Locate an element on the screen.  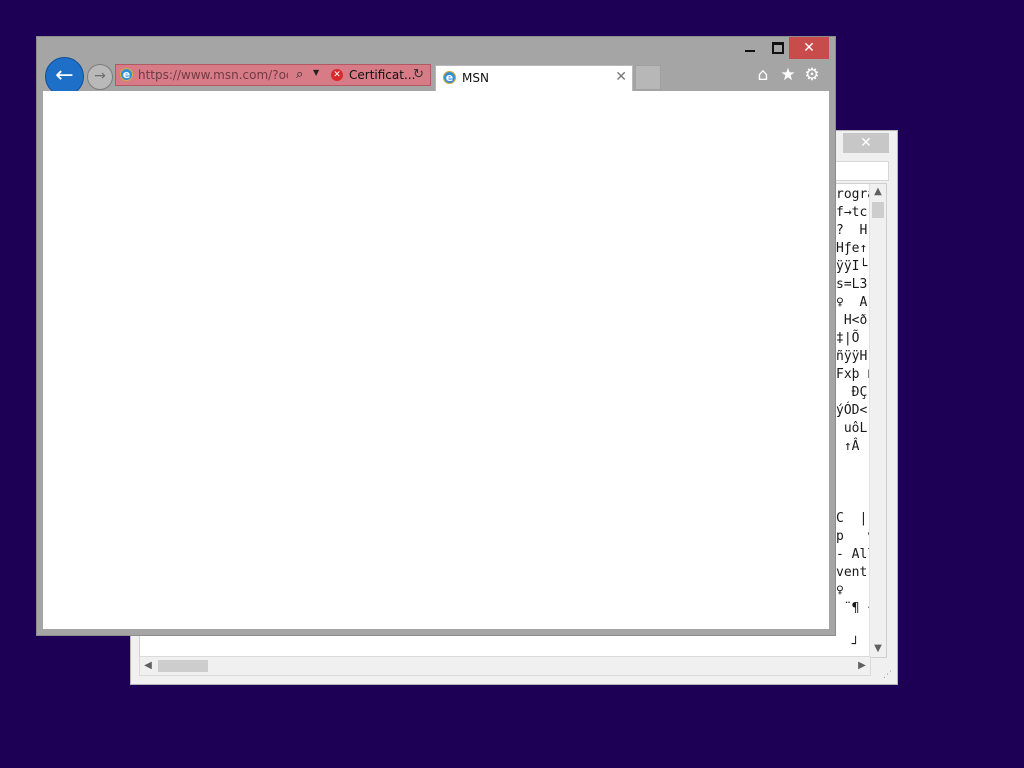
maximize-icon is located at coordinates (778, 48).